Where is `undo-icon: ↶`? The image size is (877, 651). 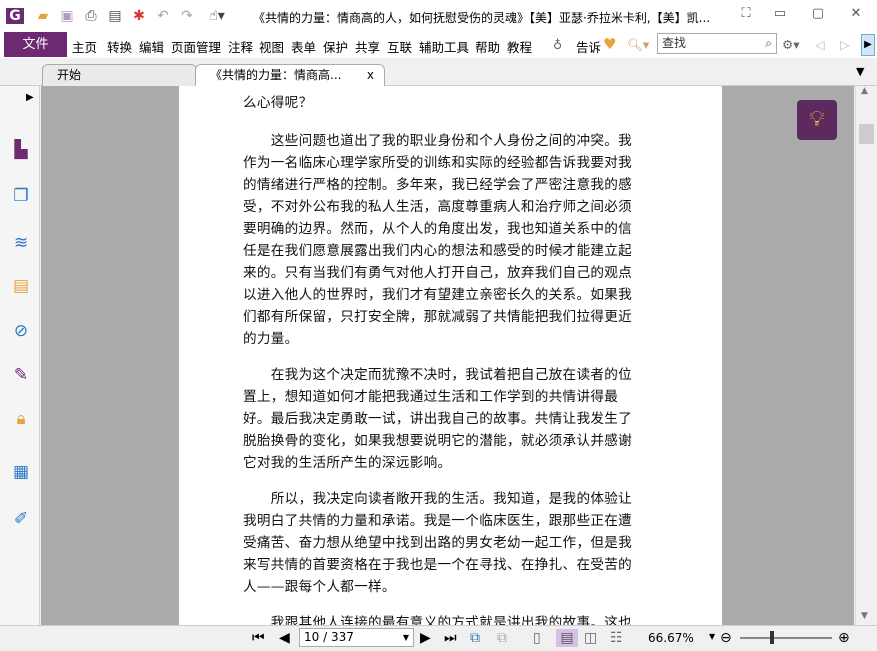 undo-icon: ↶ is located at coordinates (163, 16).